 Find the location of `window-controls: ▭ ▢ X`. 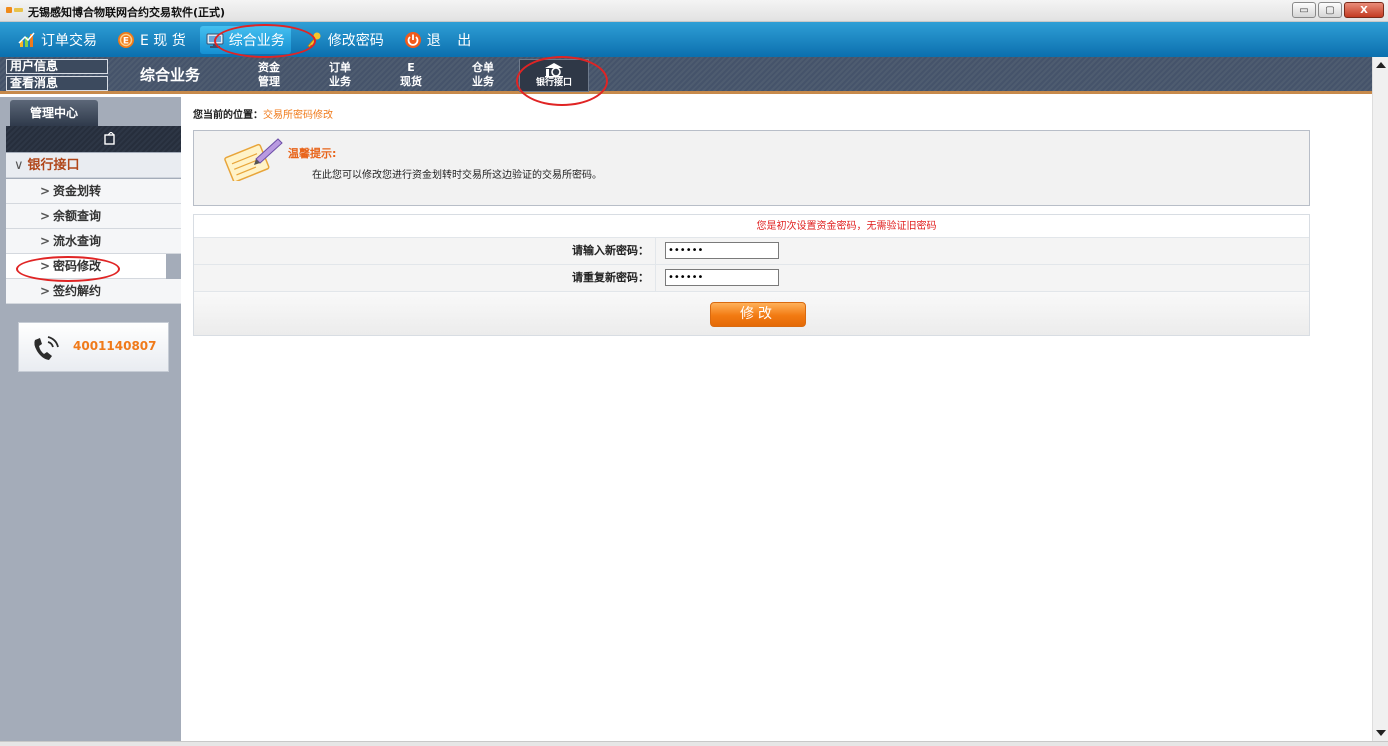

window-controls: ▭ ▢ X is located at coordinates (1338, 10).